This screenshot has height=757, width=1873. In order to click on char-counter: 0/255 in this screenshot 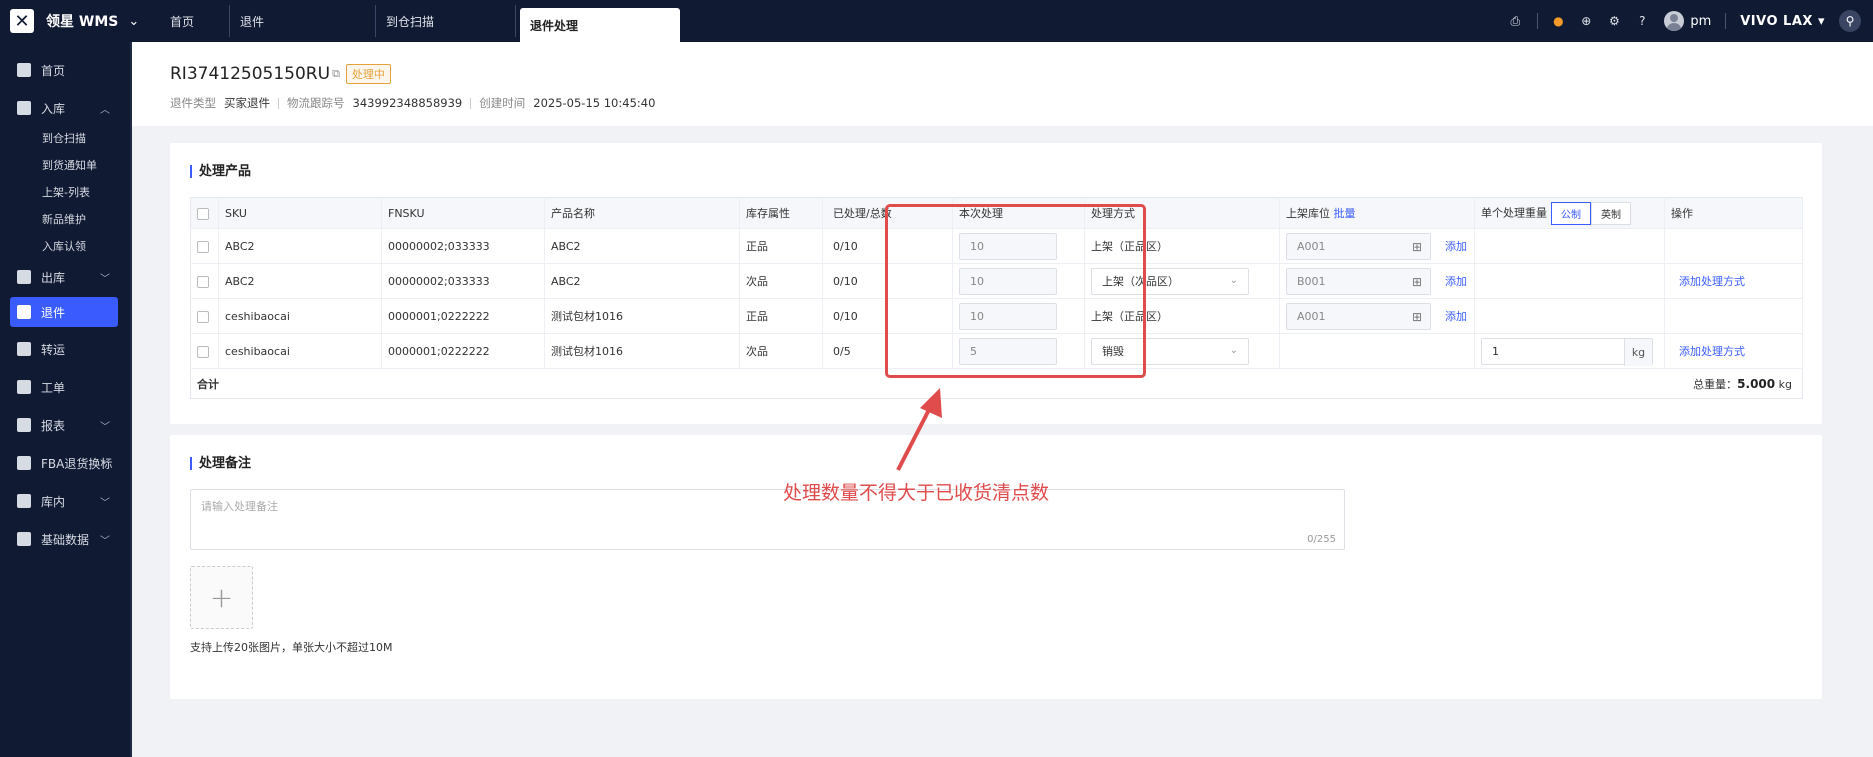, I will do `click(1321, 539)`.